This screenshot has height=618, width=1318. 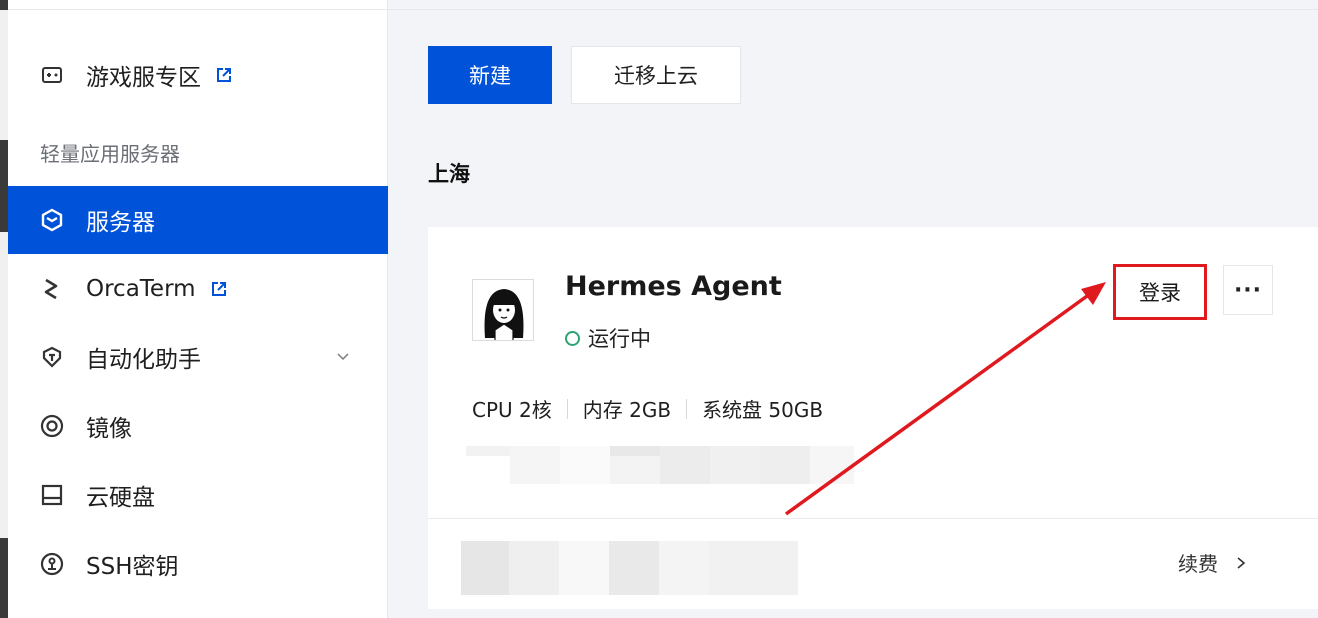 What do you see at coordinates (673, 286) in the screenshot?
I see `instance-name: Hermes Agent` at bounding box center [673, 286].